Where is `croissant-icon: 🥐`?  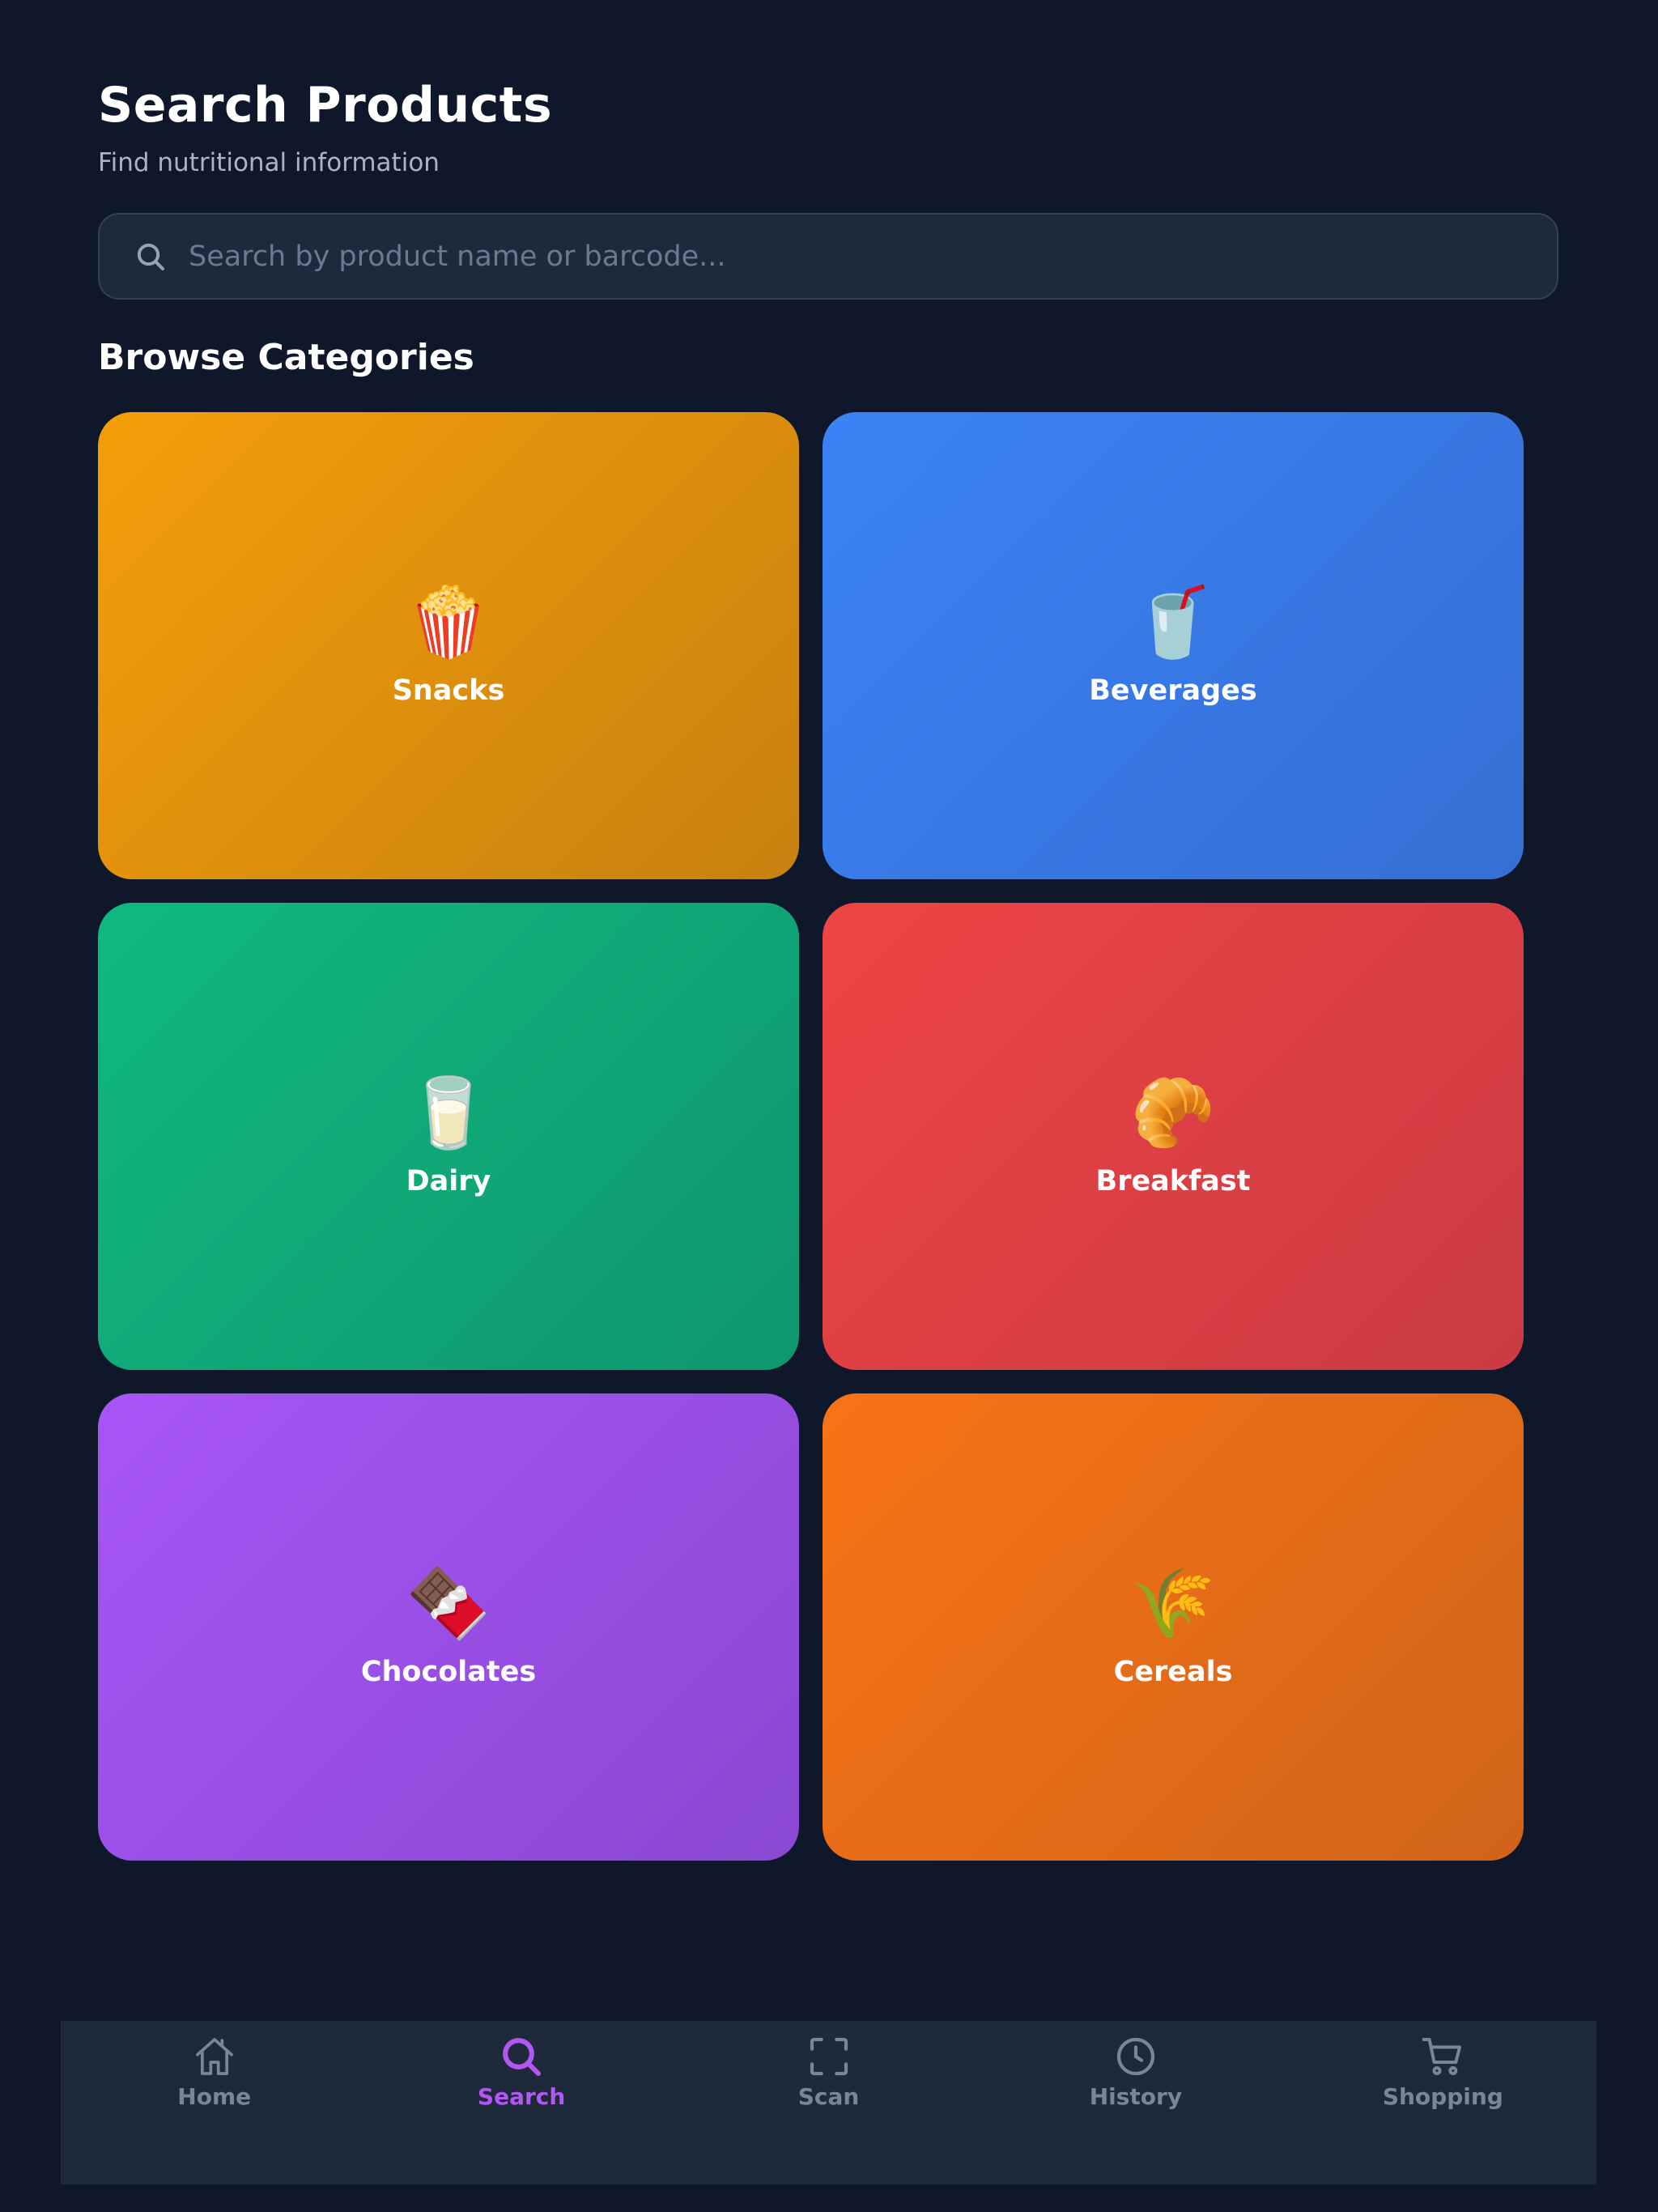 croissant-icon: 🥐 is located at coordinates (1173, 1112).